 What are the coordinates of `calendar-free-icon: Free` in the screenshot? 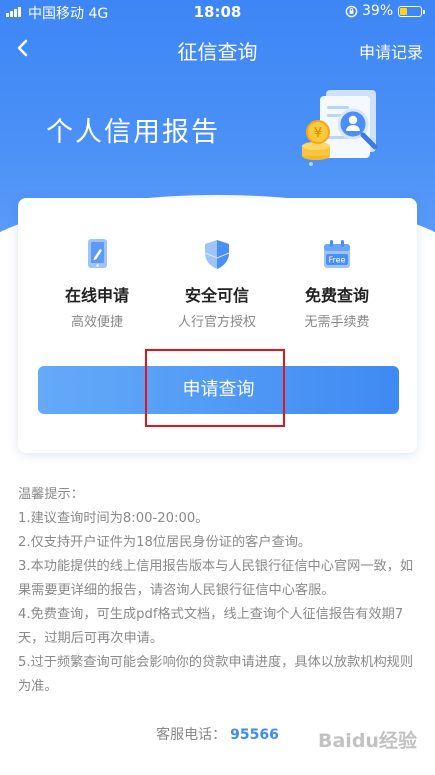 It's located at (337, 254).